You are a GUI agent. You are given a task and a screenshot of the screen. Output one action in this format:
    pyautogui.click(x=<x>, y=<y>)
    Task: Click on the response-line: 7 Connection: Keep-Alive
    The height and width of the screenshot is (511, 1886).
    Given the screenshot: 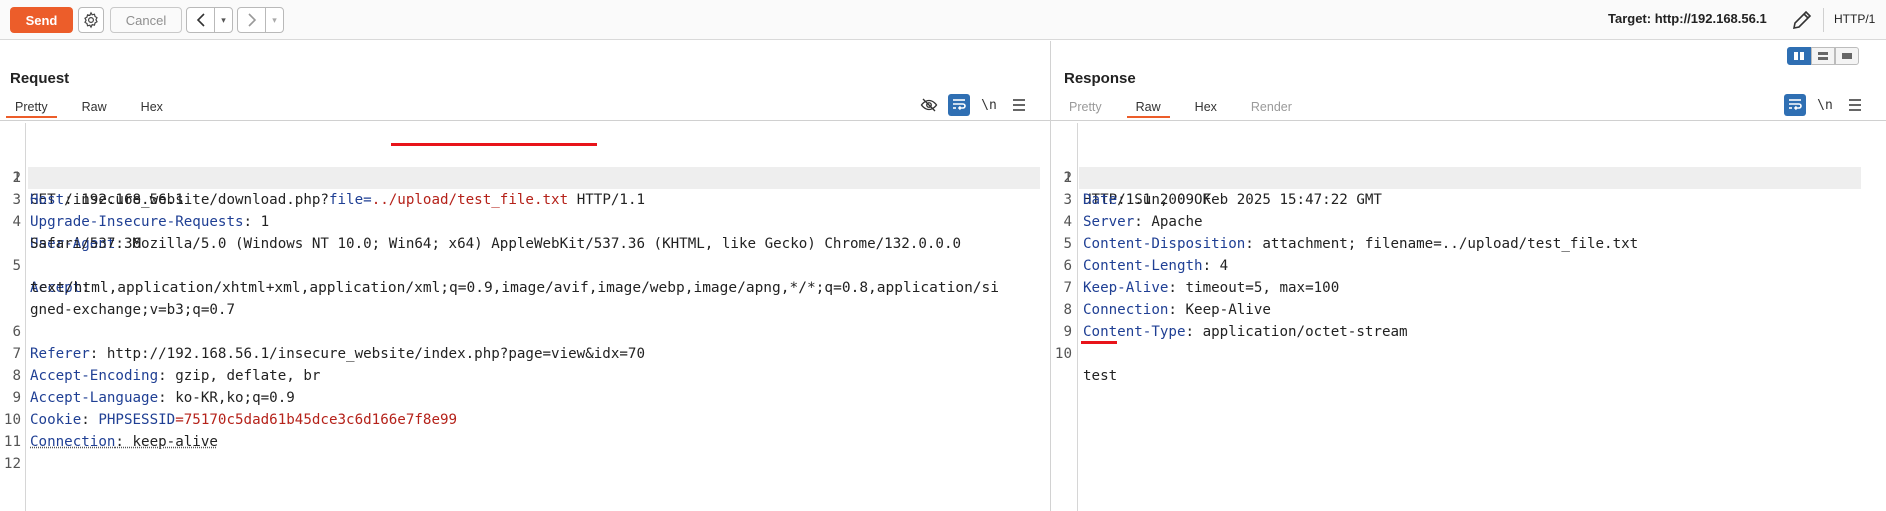 What is the action you would take?
    pyautogui.click(x=1167, y=299)
    